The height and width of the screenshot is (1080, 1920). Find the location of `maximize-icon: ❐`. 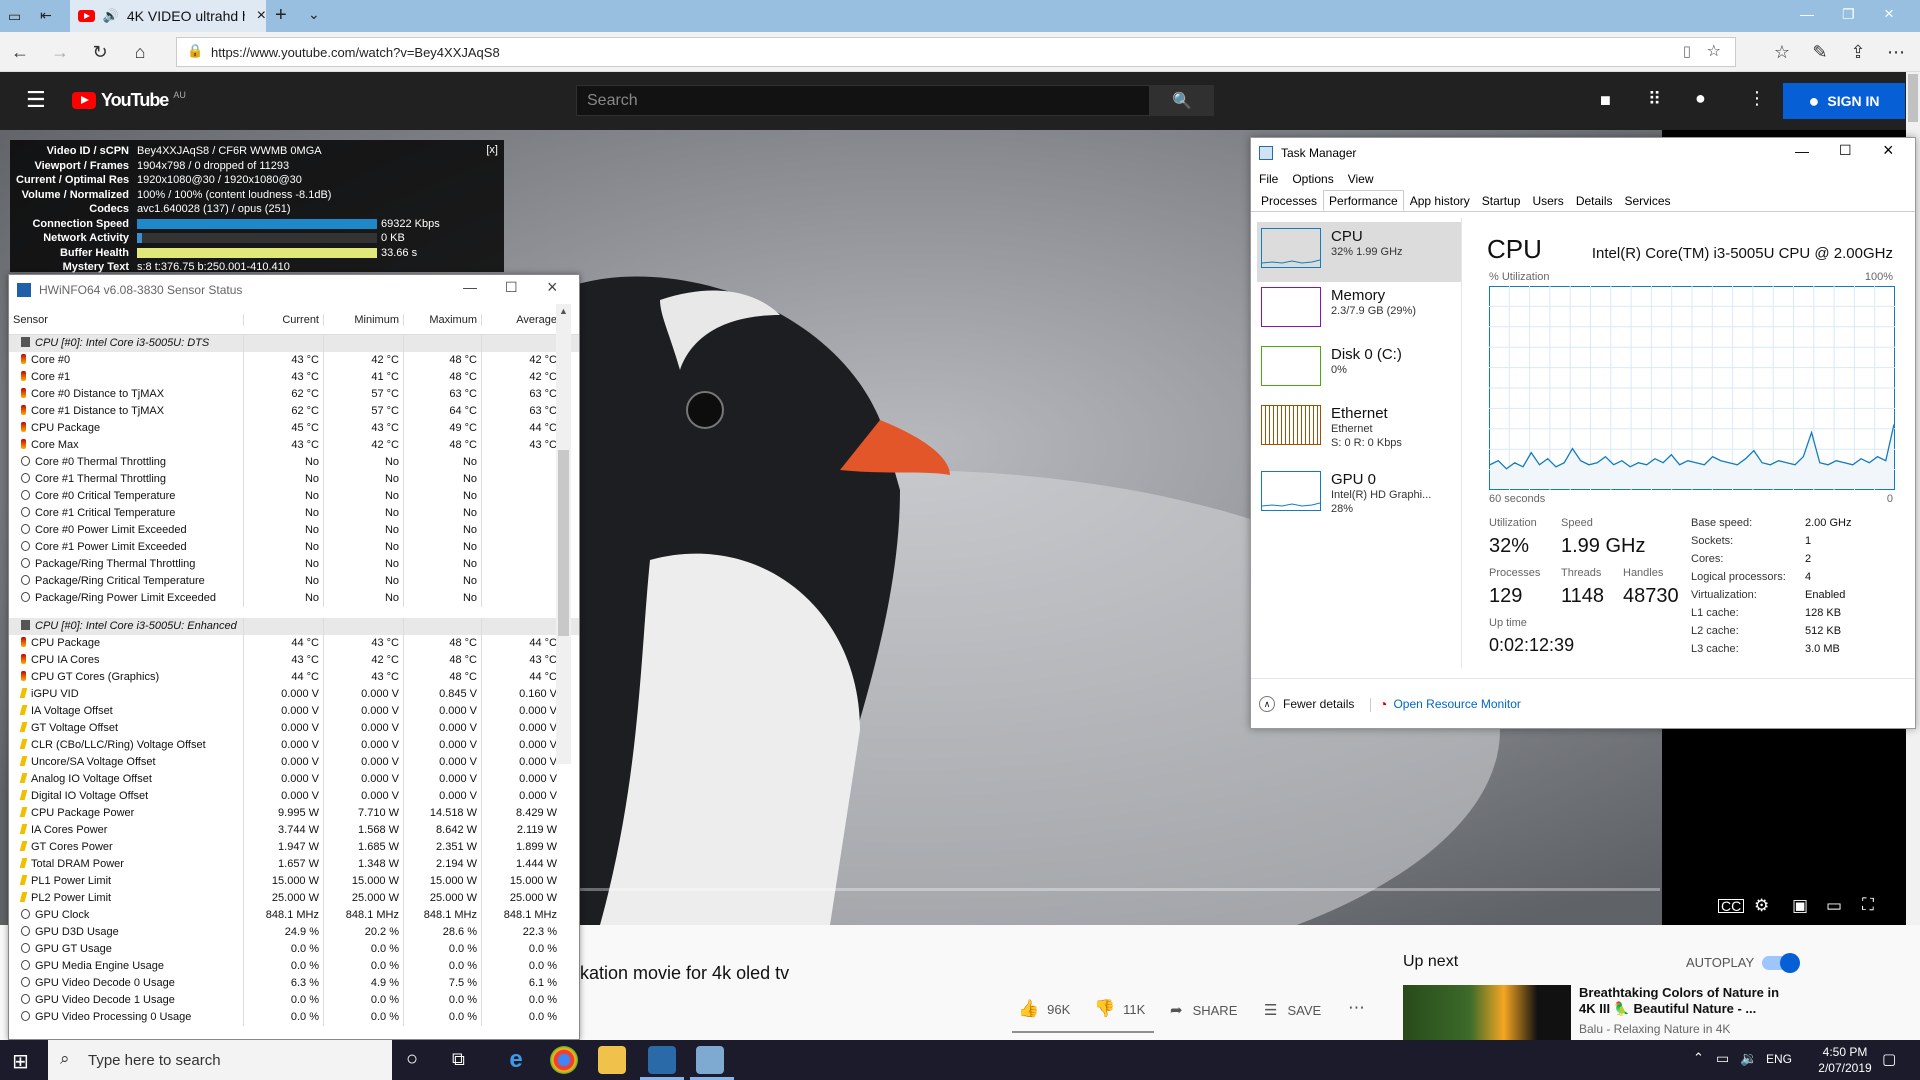

maximize-icon: ❐ is located at coordinates (1848, 14).